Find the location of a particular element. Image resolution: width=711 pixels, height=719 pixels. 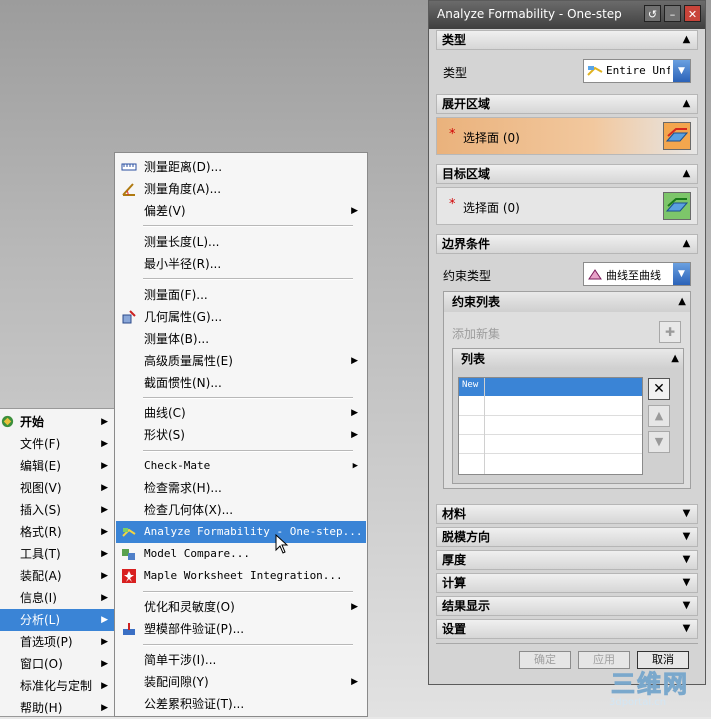

model-compare-icon is located at coordinates (128, 554).